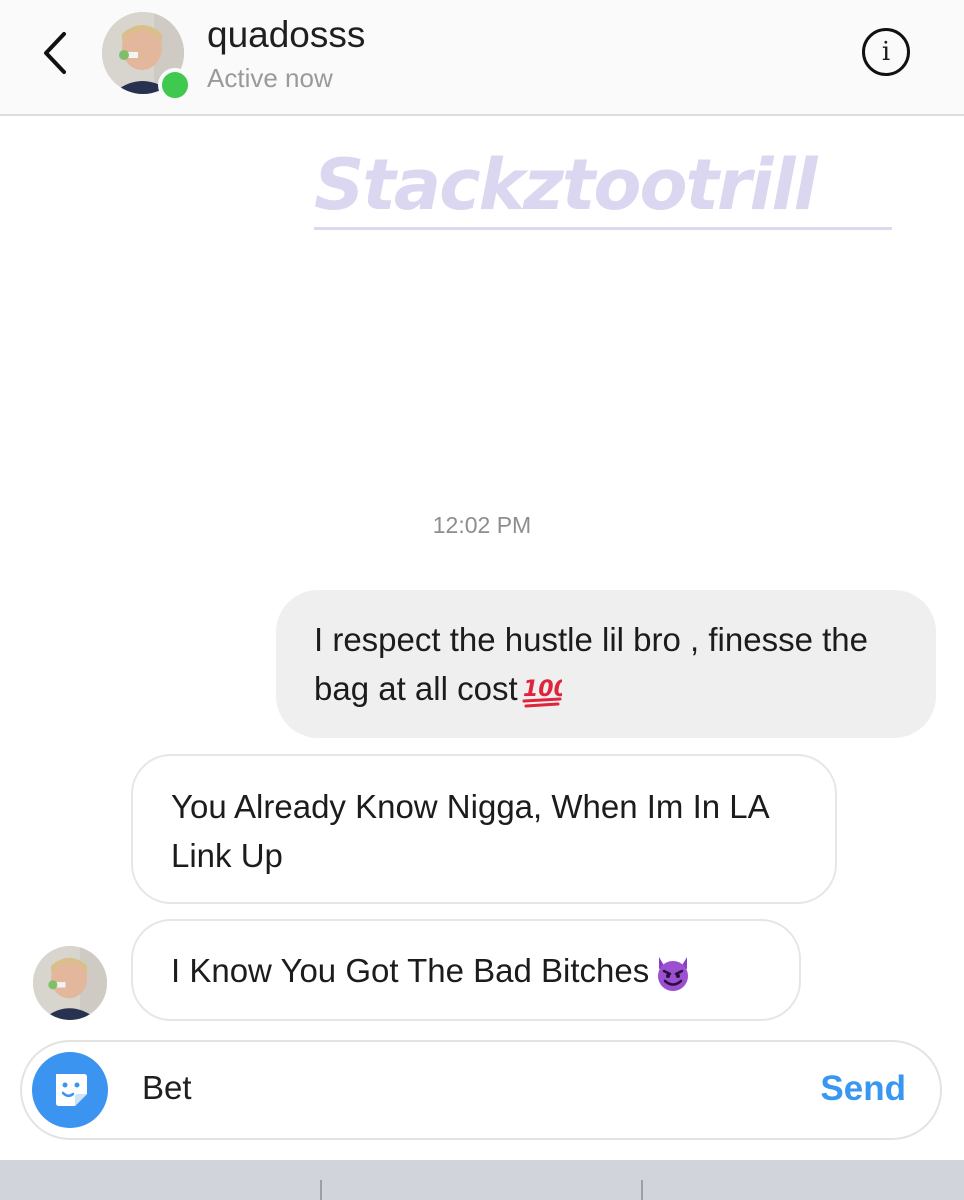 This screenshot has height=1200, width=964. What do you see at coordinates (70, 1090) in the screenshot?
I see `sticker-icon` at bounding box center [70, 1090].